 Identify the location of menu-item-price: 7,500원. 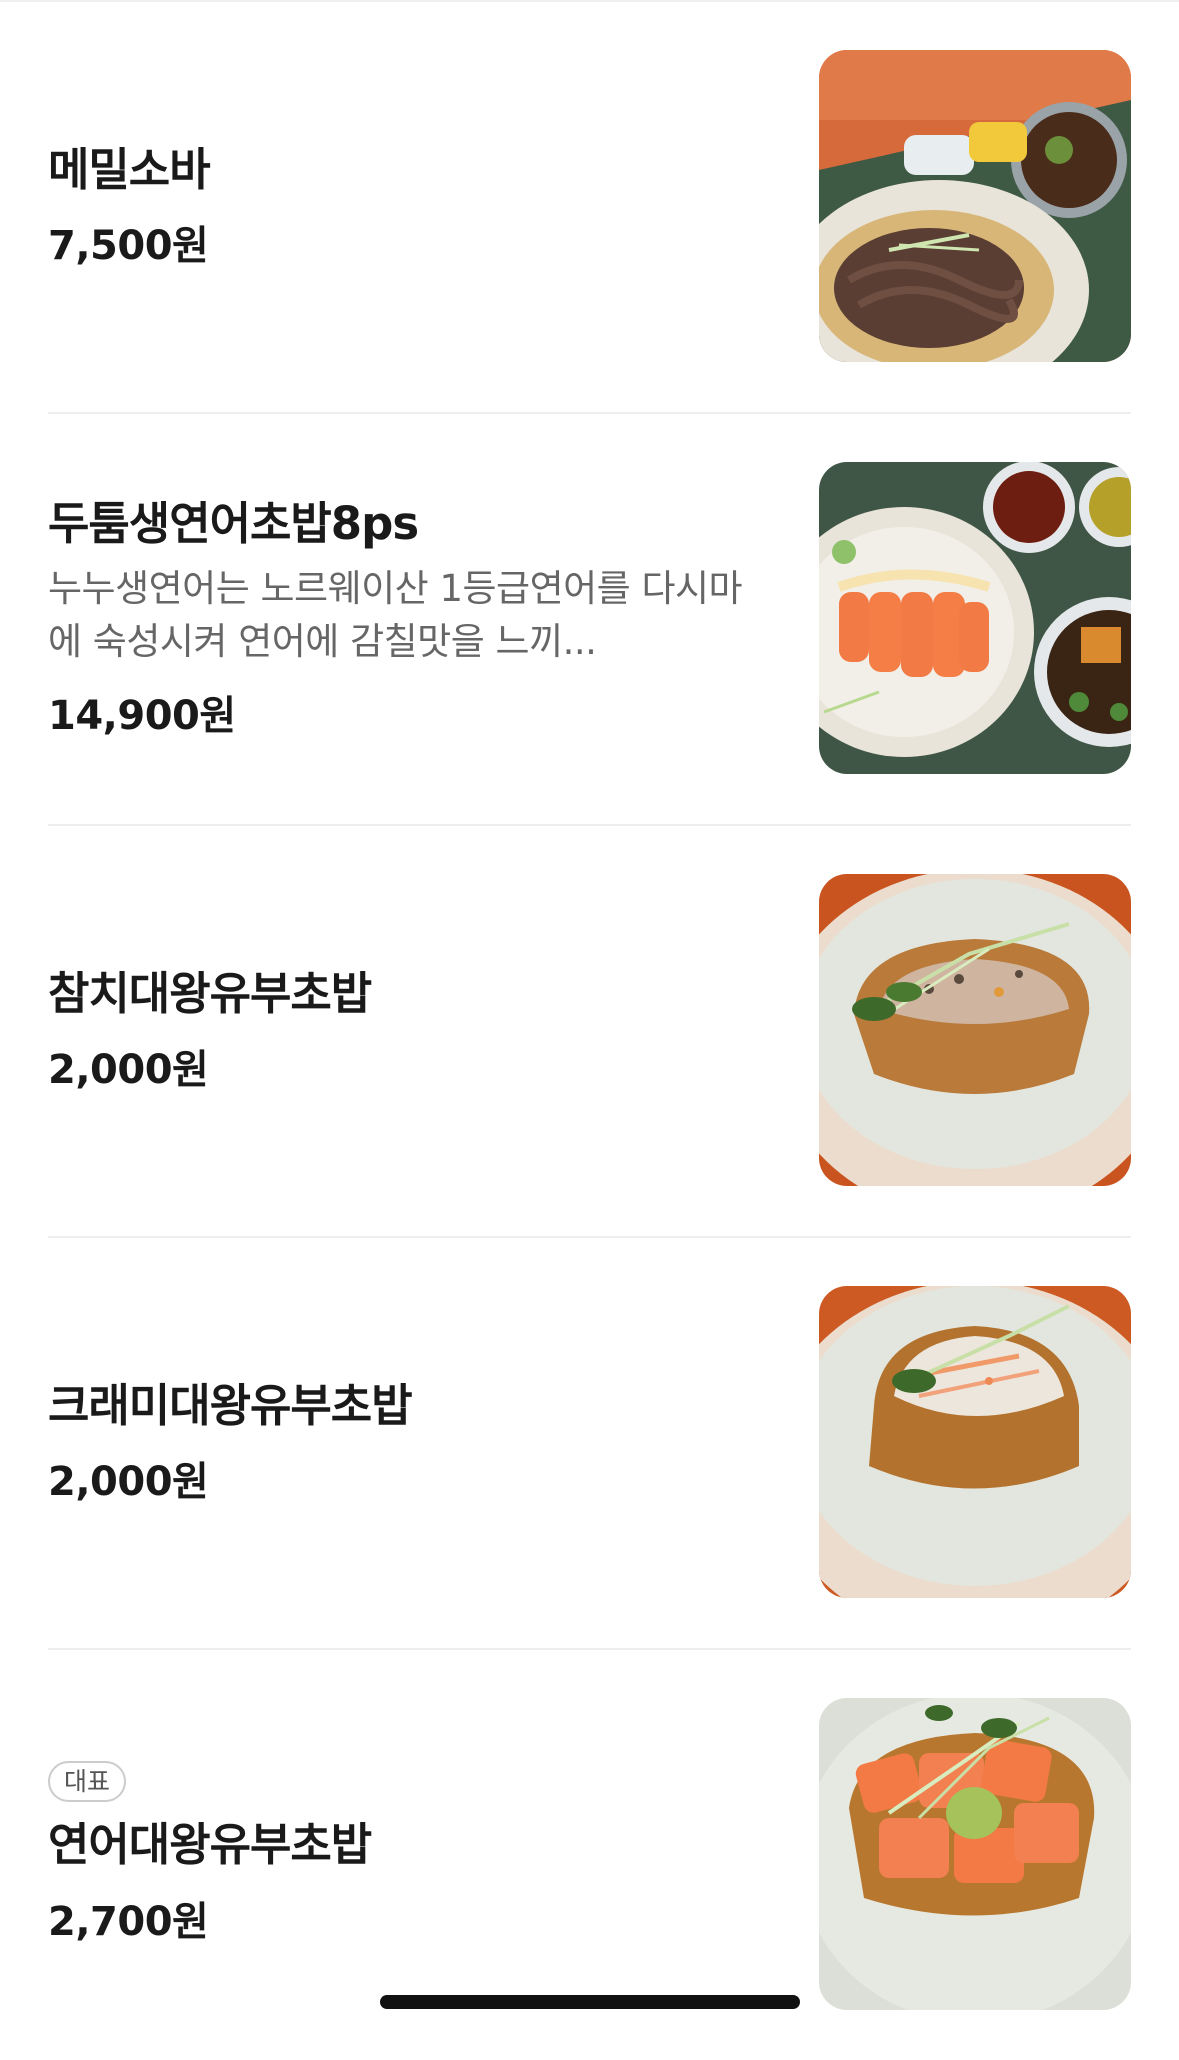
(128, 246).